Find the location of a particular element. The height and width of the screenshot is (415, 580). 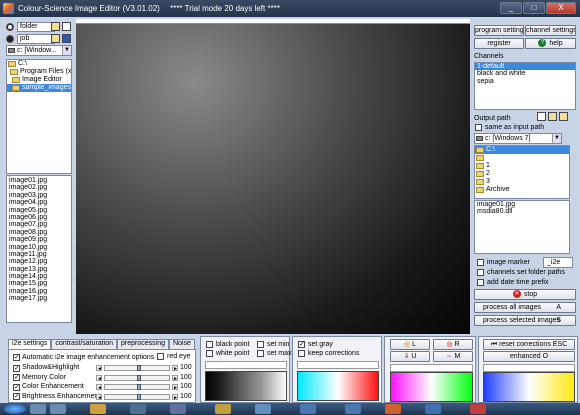

output-file-item: msdia80.dll is located at coordinates (522, 211).